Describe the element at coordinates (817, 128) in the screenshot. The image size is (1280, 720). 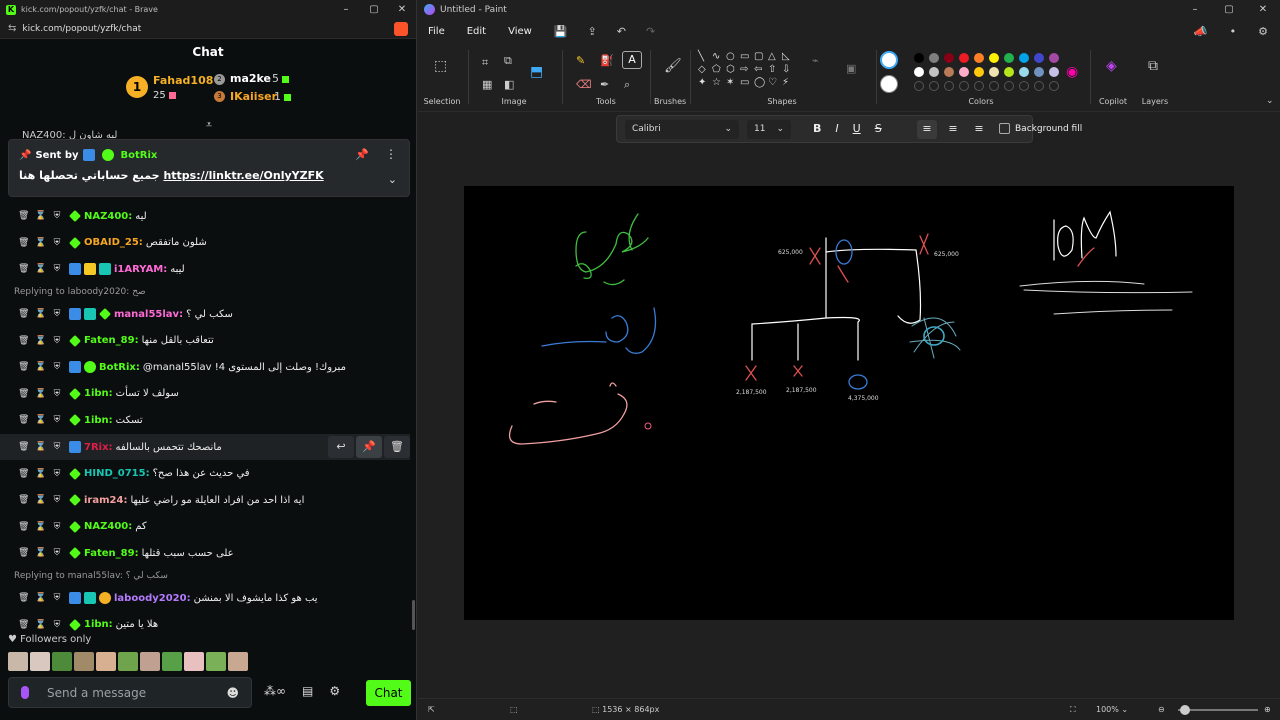
I see `bold-icon: B` at that location.